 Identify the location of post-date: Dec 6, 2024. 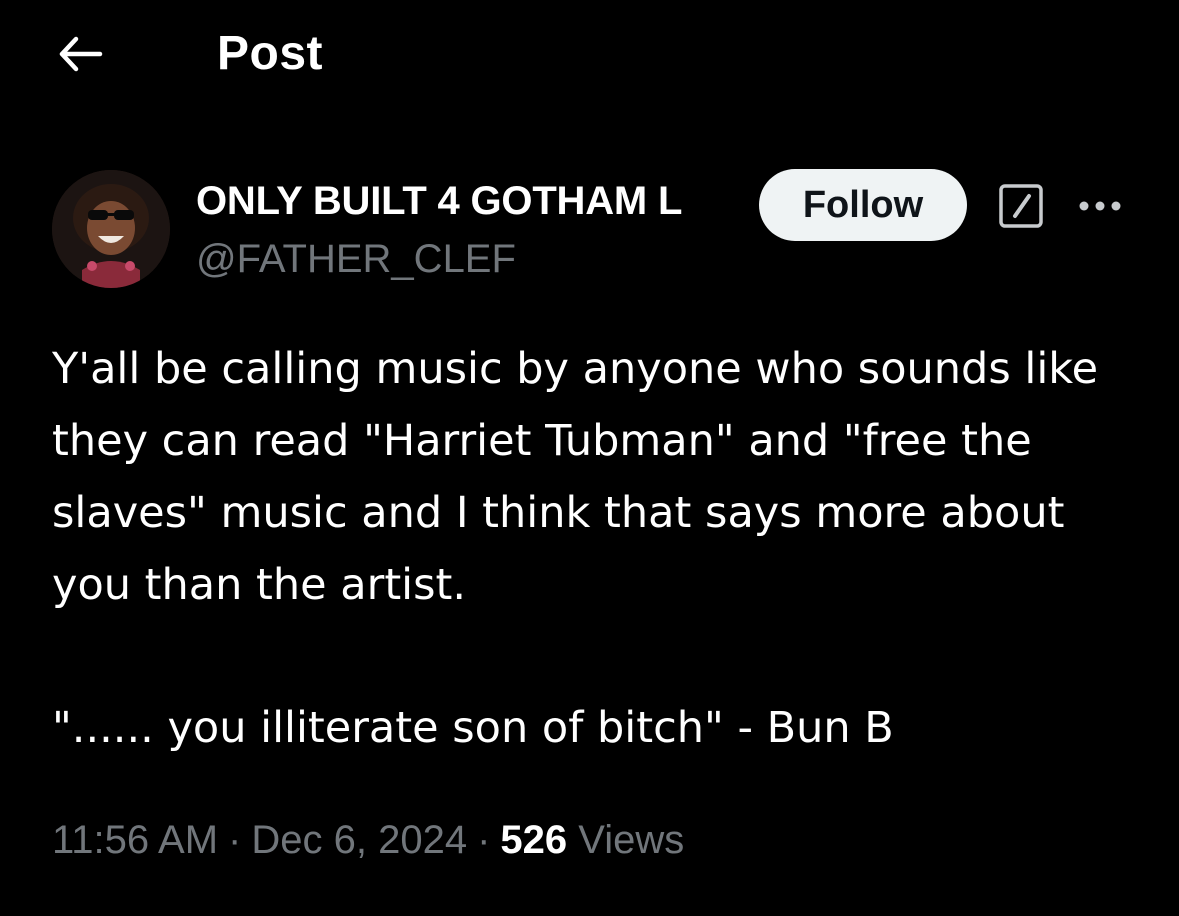
(359, 840).